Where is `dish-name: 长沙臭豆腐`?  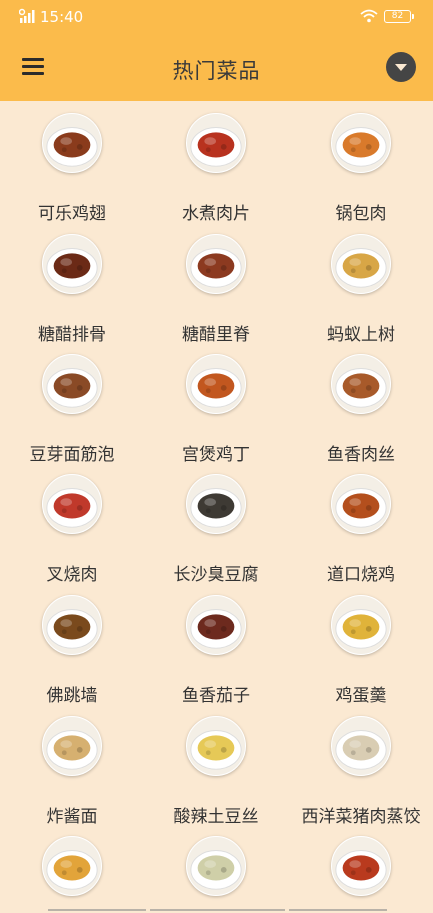 dish-name: 长沙臭豆腐 is located at coordinates (216, 575).